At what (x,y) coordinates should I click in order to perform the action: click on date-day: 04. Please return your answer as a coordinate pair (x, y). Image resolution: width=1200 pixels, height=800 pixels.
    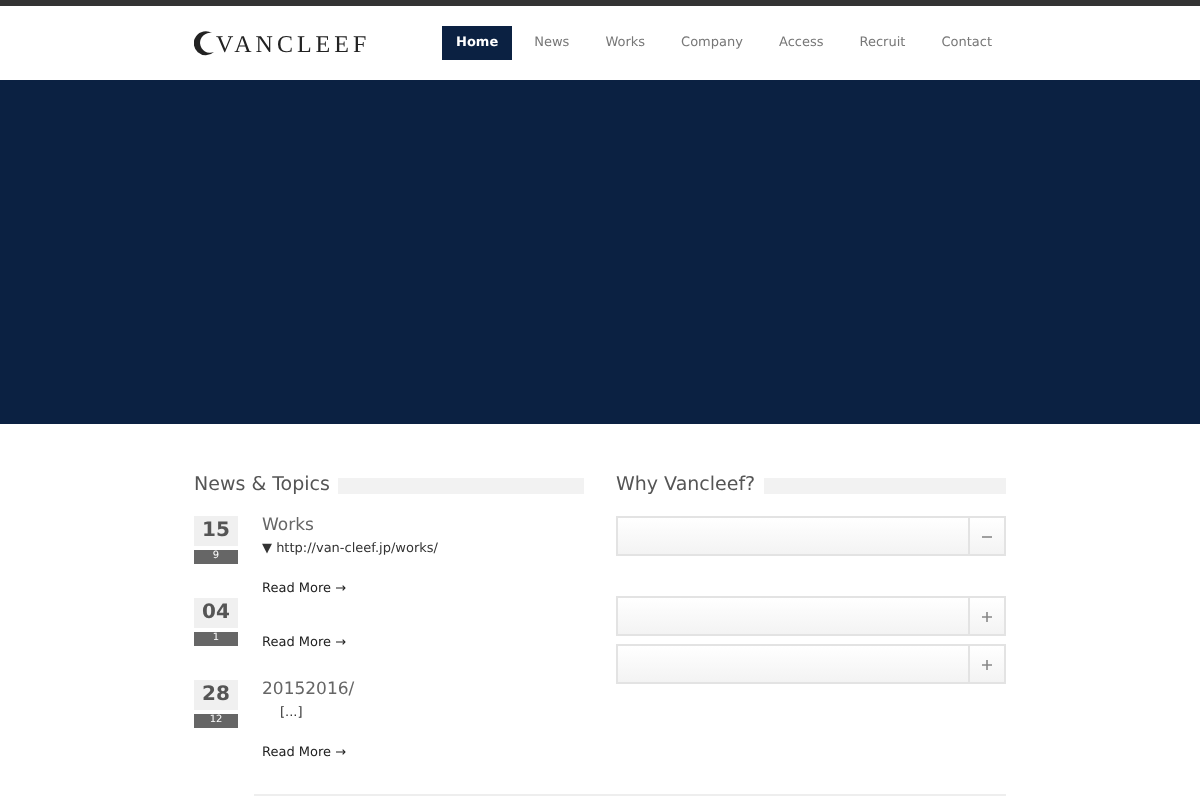
    Looking at the image, I should click on (216, 613).